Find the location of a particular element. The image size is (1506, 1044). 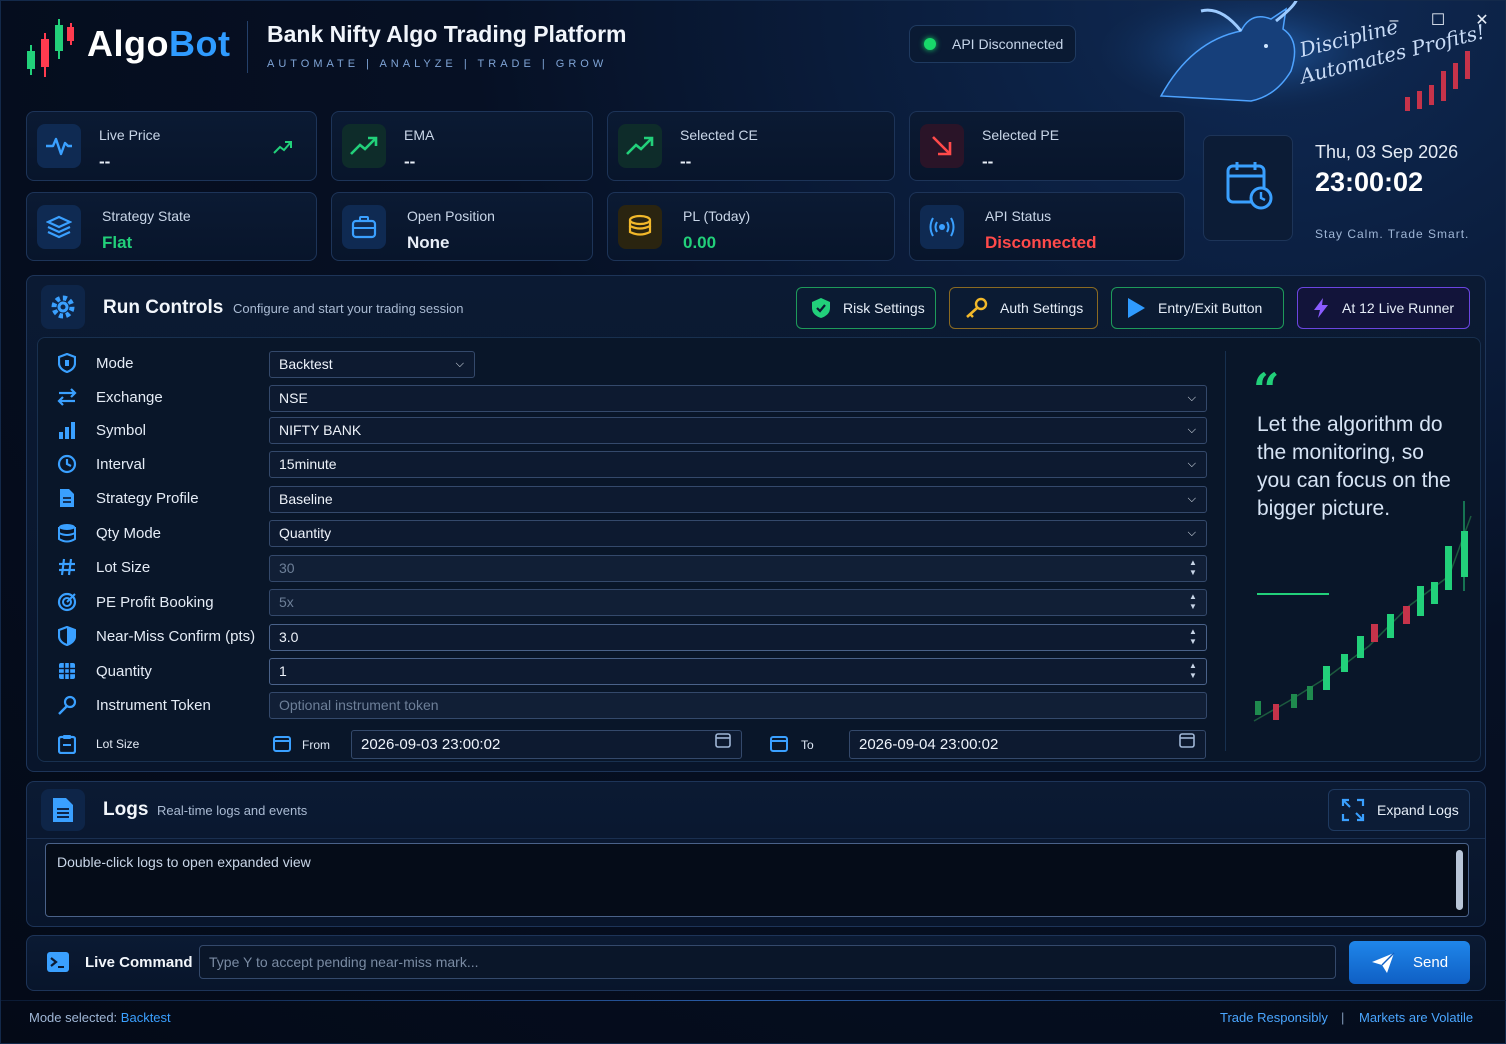

logs-textarea: Double-click logs to open expanded view is located at coordinates (757, 880).